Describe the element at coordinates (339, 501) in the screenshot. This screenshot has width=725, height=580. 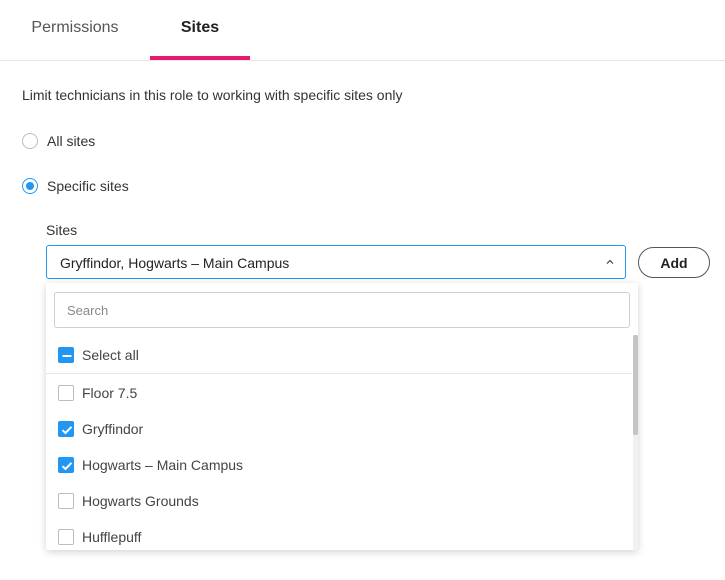
I see `list-item: Hogwarts Grounds` at that location.